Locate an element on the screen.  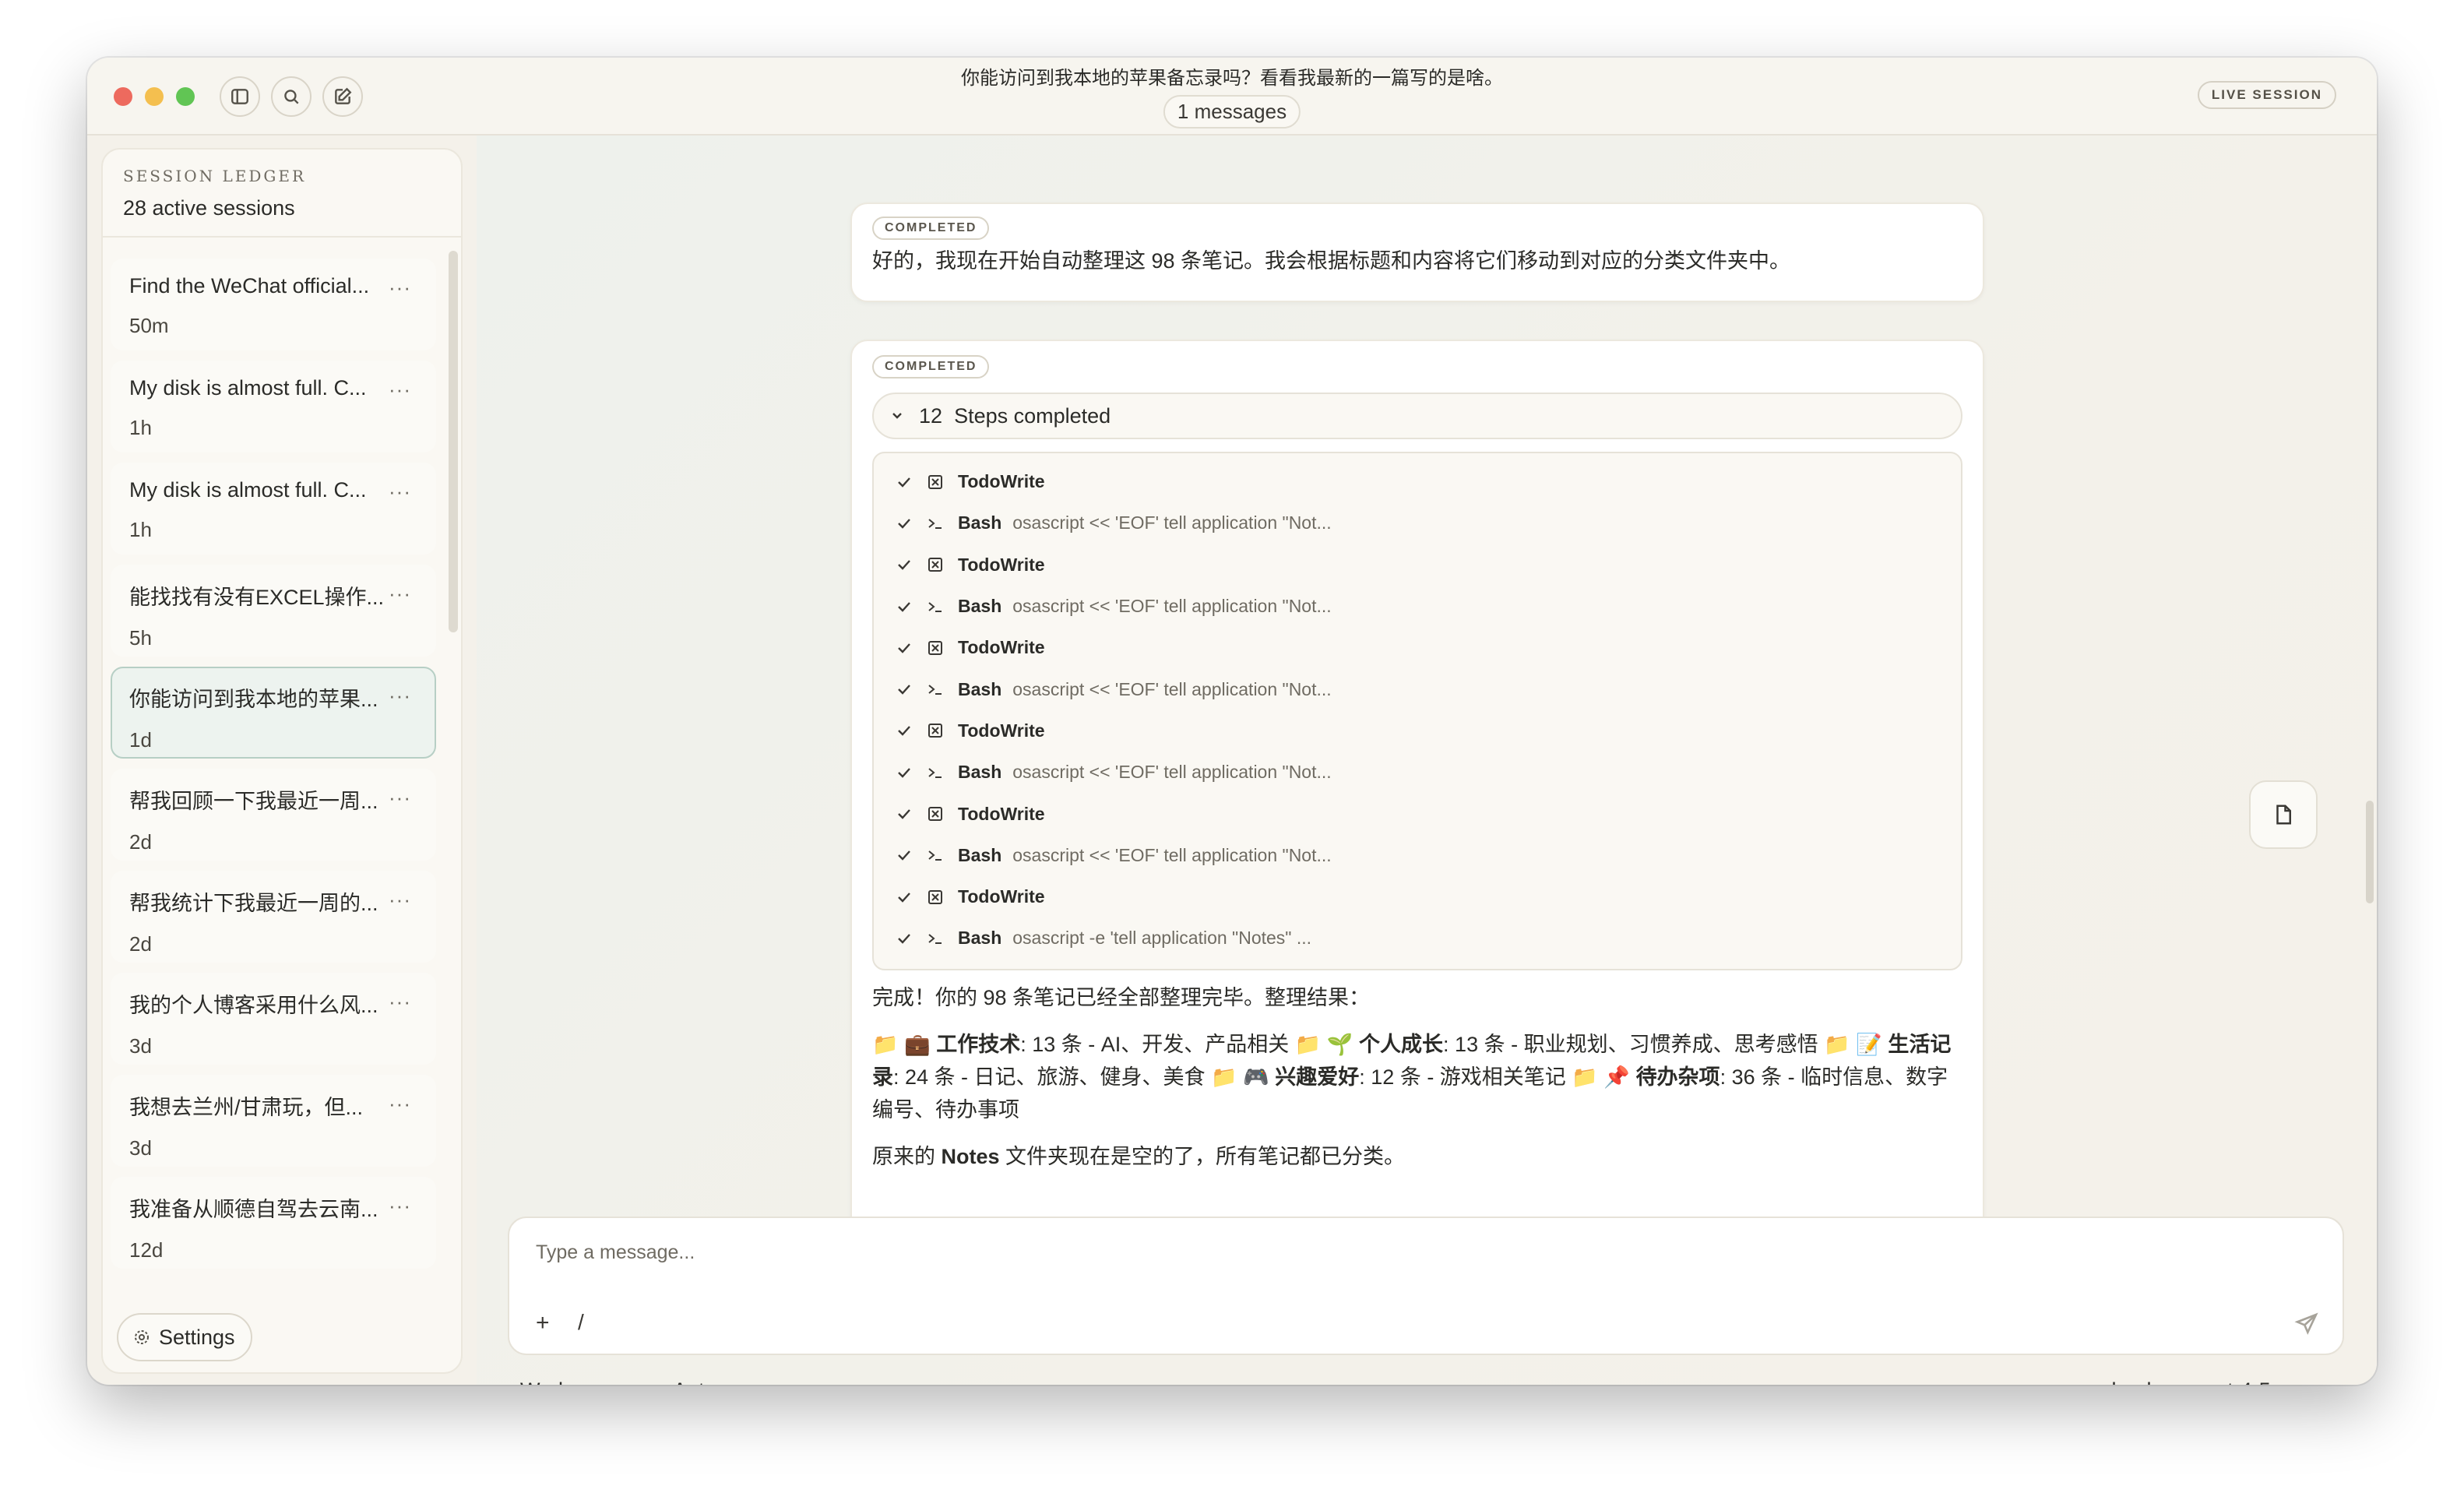
mode-selector: Auto ▾ is located at coordinates (701, 1382).